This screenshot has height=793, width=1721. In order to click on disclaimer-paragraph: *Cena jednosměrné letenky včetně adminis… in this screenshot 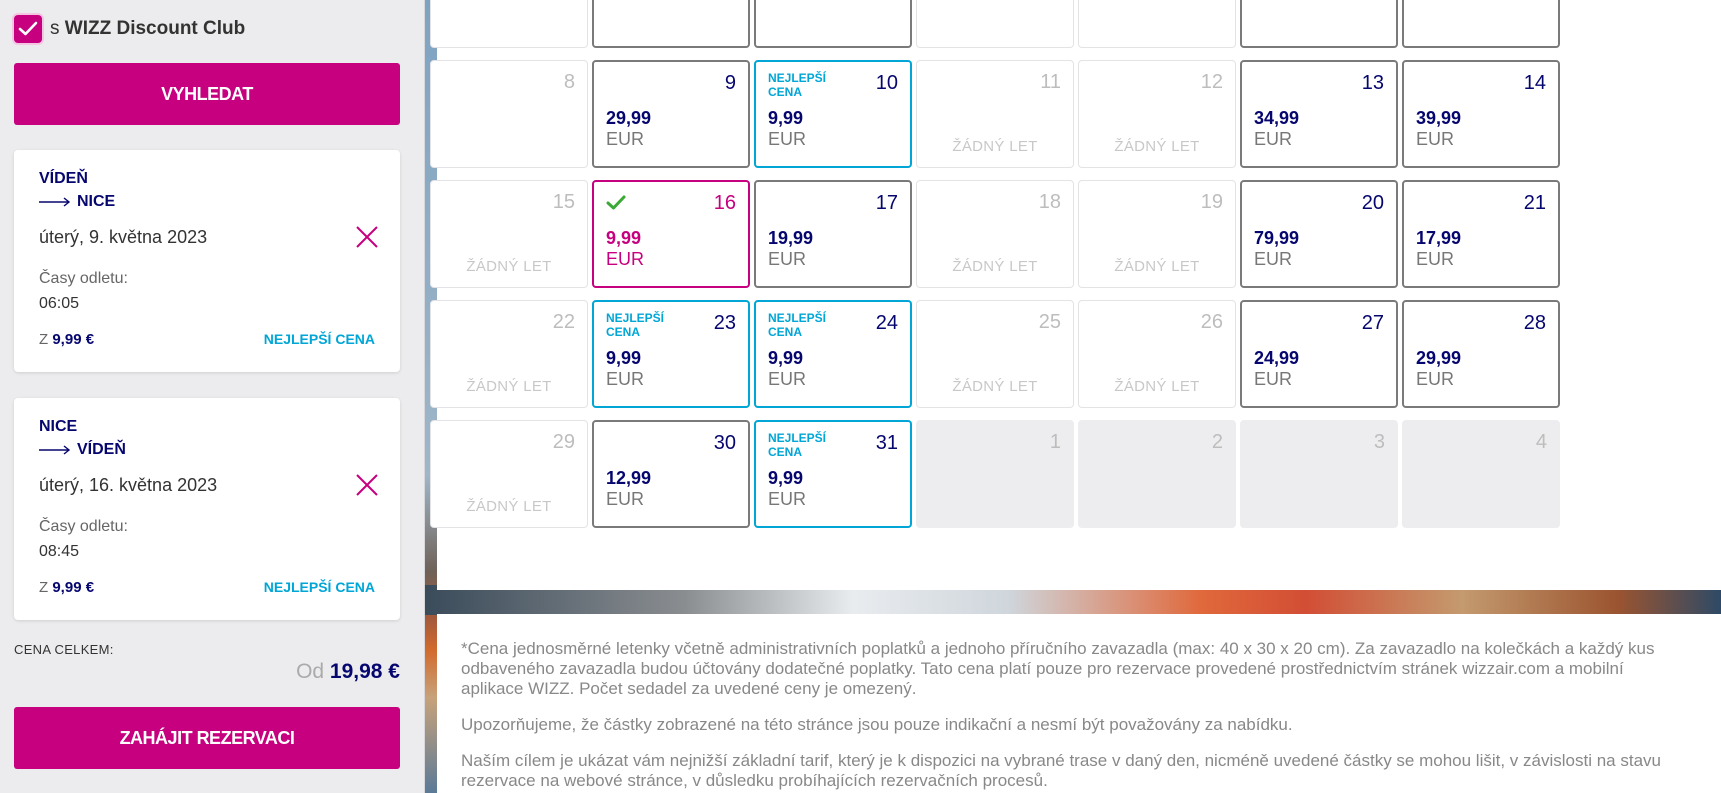, I will do `click(1058, 668)`.